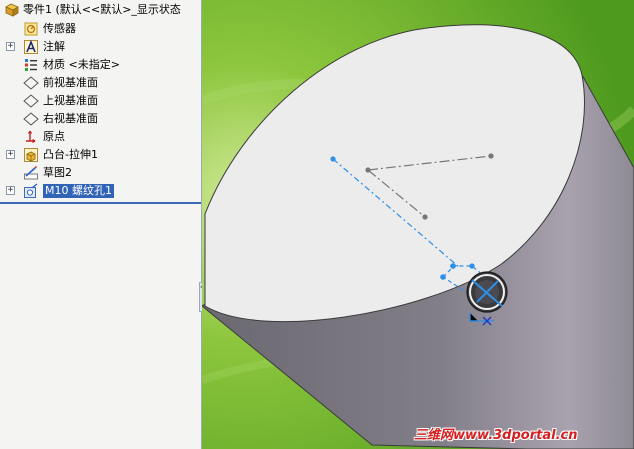 Image resolution: width=634 pixels, height=449 pixels. I want to click on part-icon, so click(12, 10).